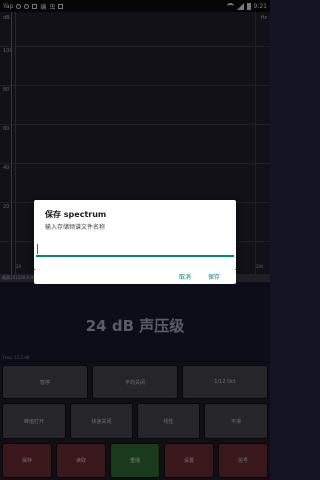 This screenshot has height=480, width=320. Describe the element at coordinates (185, 276) in the screenshot. I see `cancel-button: 取消` at that location.